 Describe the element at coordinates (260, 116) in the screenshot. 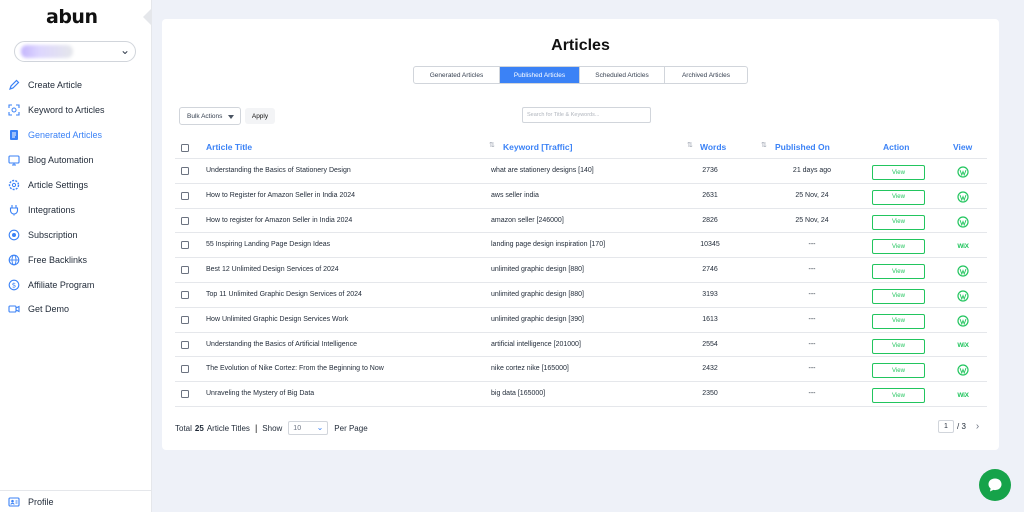

I see `apply-button: Apply` at that location.